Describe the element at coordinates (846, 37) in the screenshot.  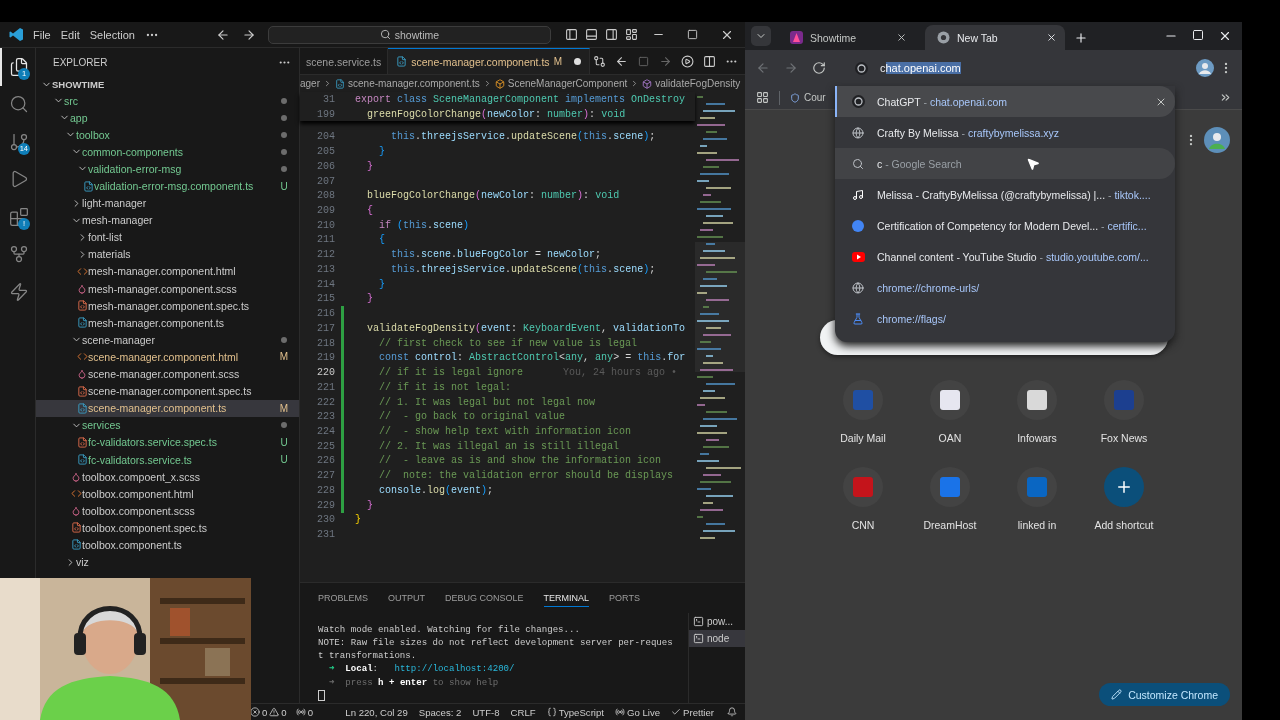
I see `browser-tab: Showtime` at that location.